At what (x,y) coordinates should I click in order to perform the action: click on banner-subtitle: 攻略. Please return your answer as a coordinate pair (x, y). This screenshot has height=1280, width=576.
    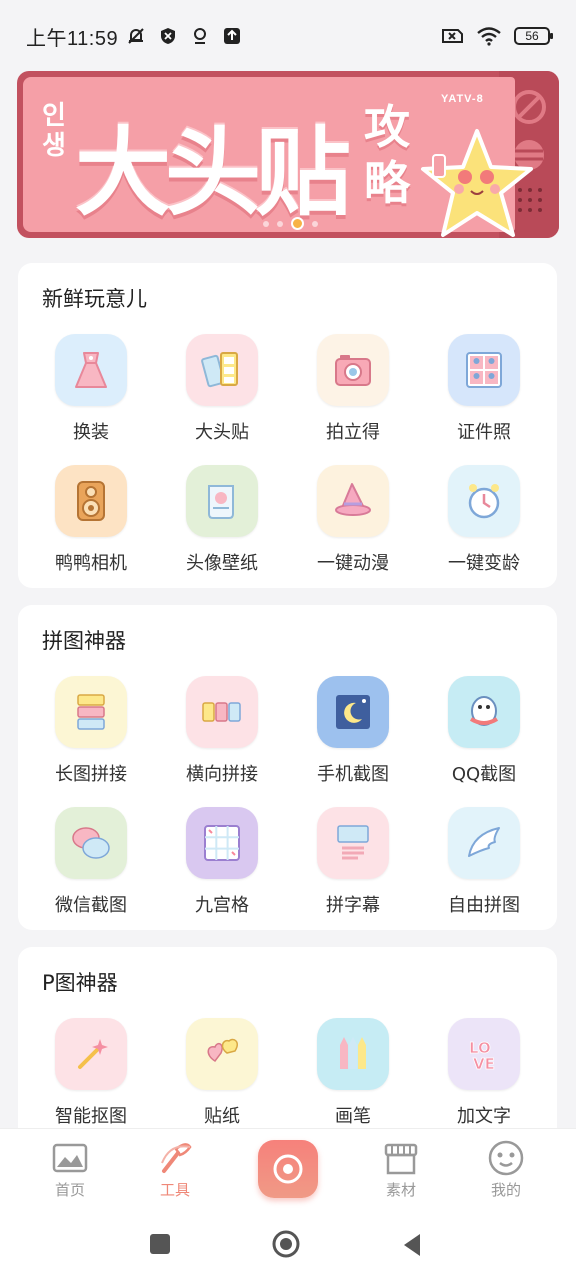
    Looking at the image, I should click on (387, 155).